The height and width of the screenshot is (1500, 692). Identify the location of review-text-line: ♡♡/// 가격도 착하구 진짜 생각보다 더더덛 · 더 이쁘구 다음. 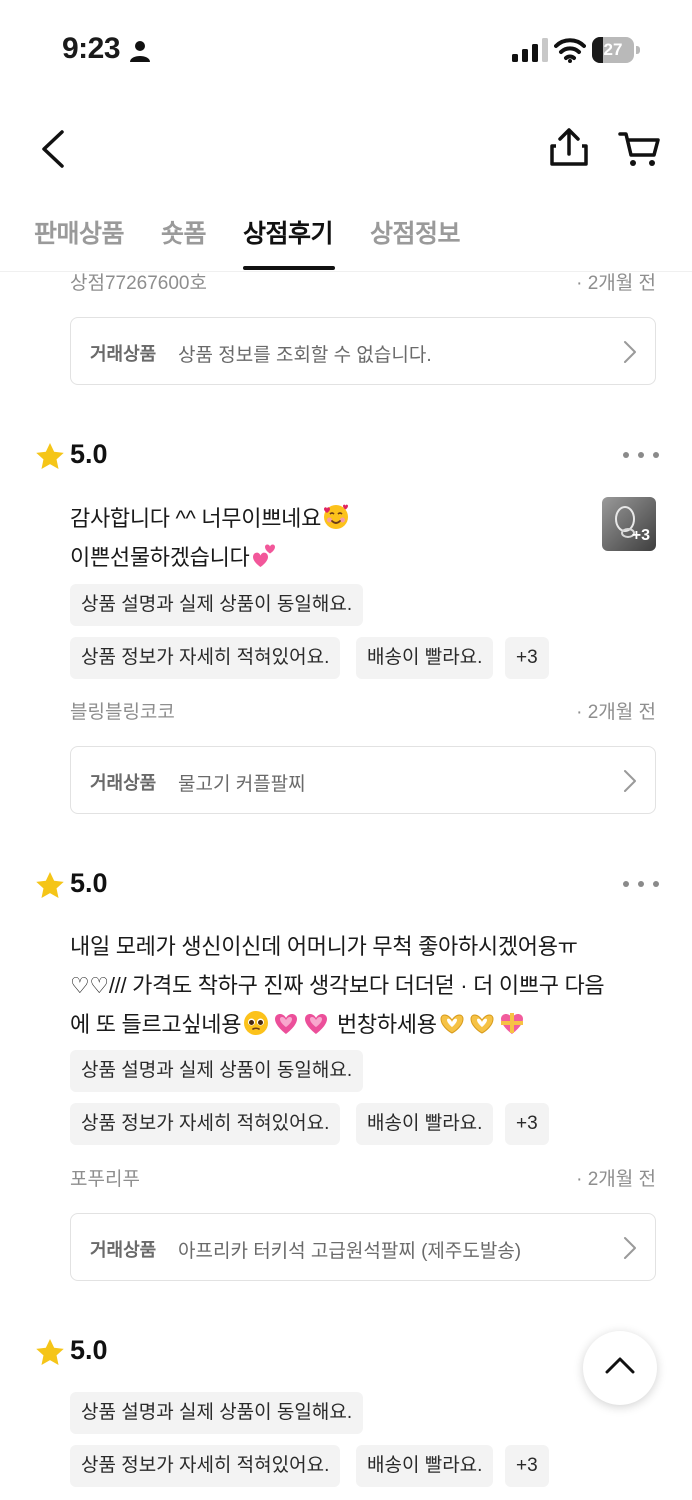
(337, 985).